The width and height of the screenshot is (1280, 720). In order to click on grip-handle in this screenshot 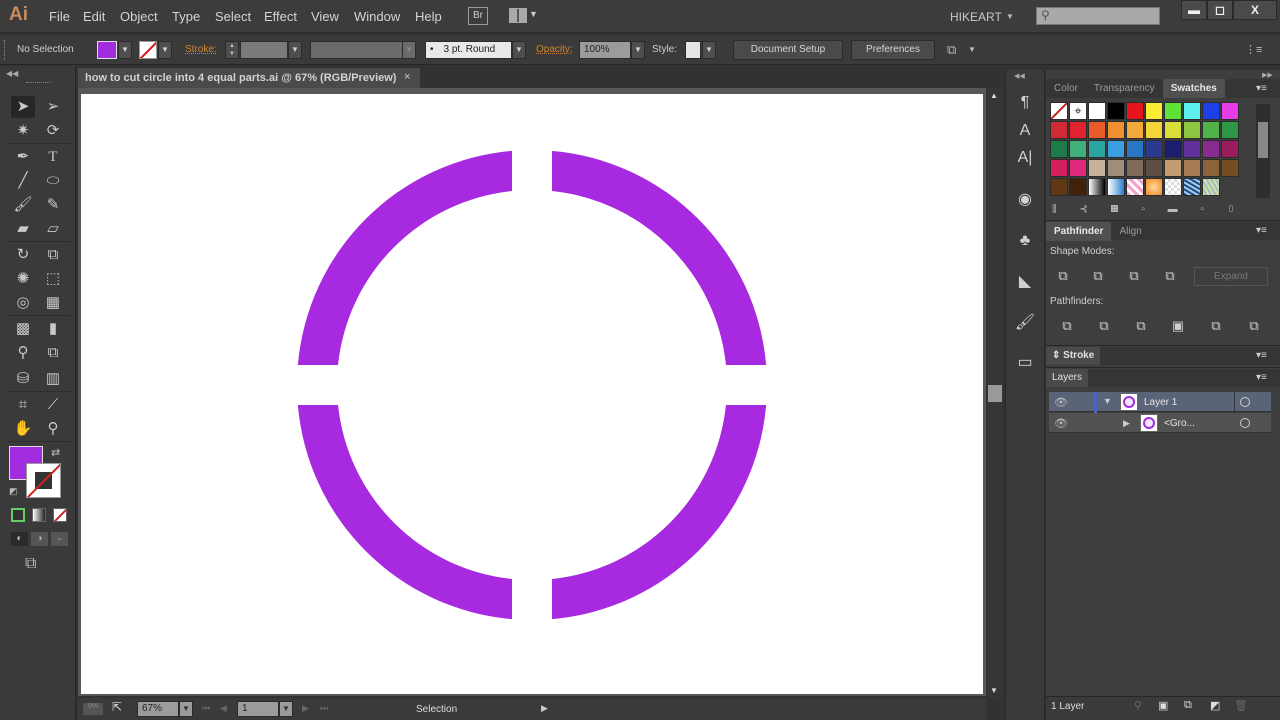, I will do `click(38, 83)`.